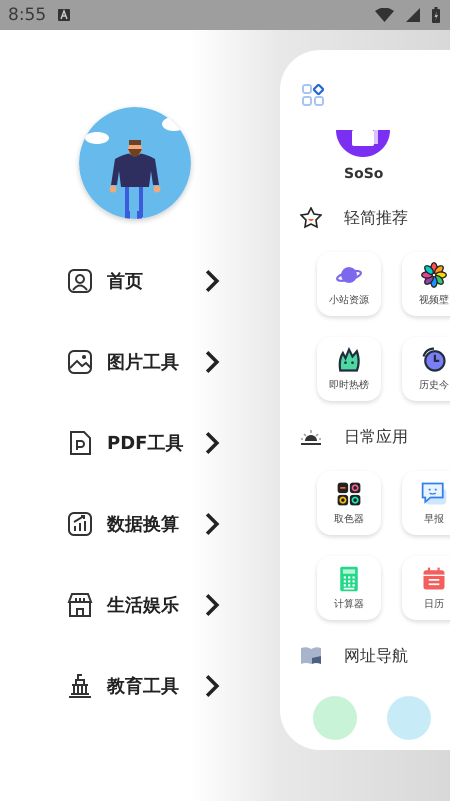 The height and width of the screenshot is (801, 450). I want to click on menu-item: 首页, so click(146, 280).